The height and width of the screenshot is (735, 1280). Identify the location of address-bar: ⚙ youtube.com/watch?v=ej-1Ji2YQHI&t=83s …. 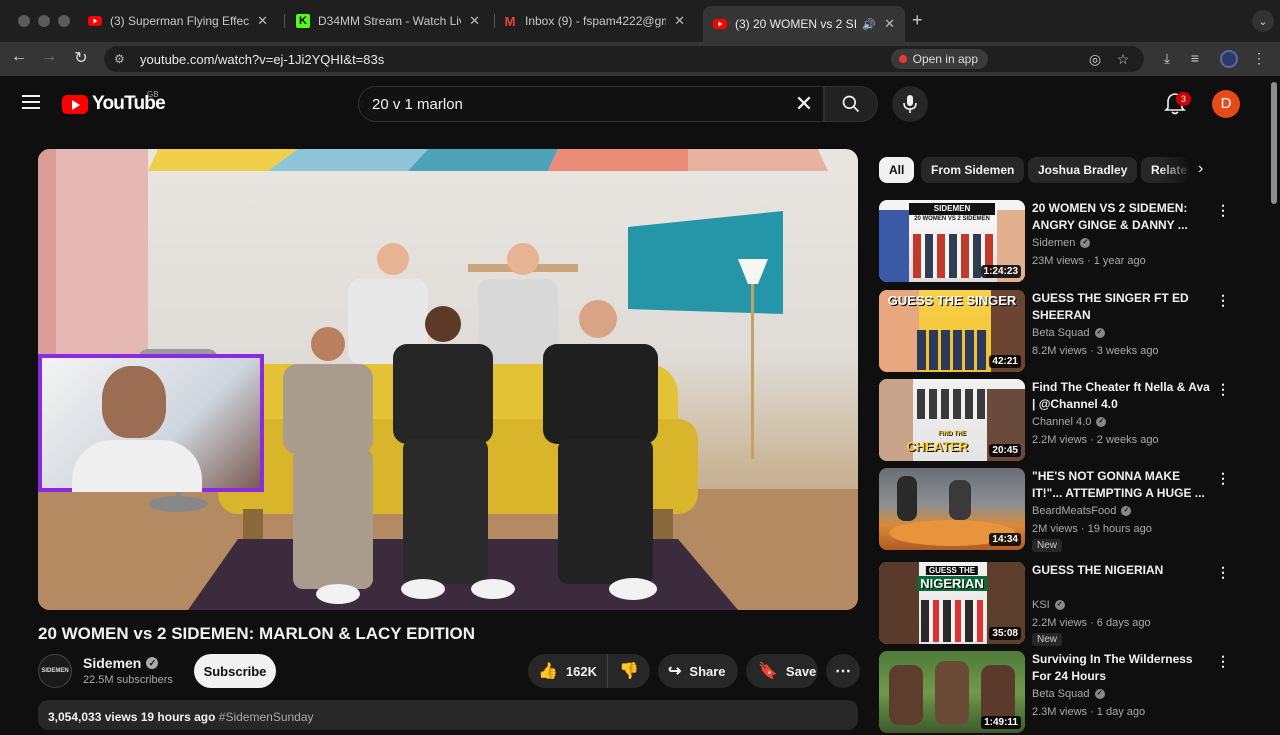
(624, 59).